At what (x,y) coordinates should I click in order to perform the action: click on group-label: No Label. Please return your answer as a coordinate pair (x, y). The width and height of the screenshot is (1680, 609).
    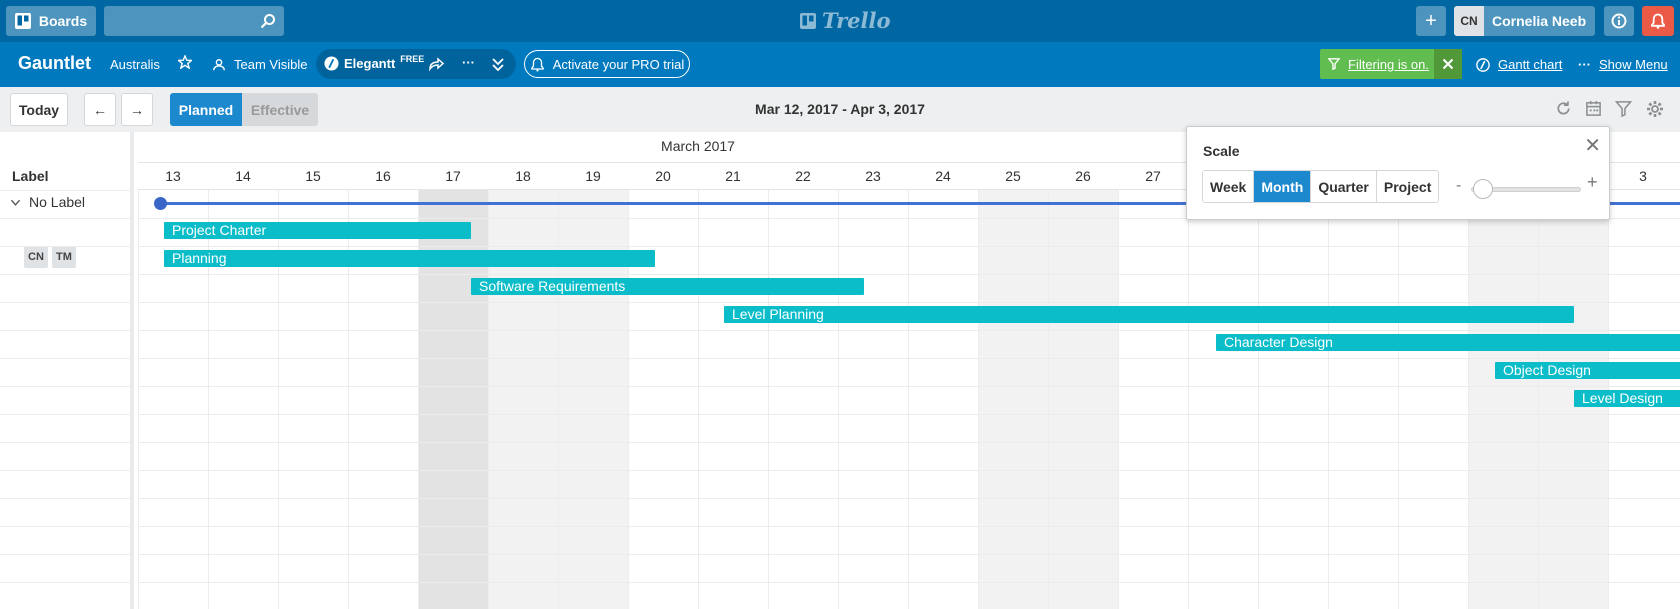
    Looking at the image, I should click on (57, 202).